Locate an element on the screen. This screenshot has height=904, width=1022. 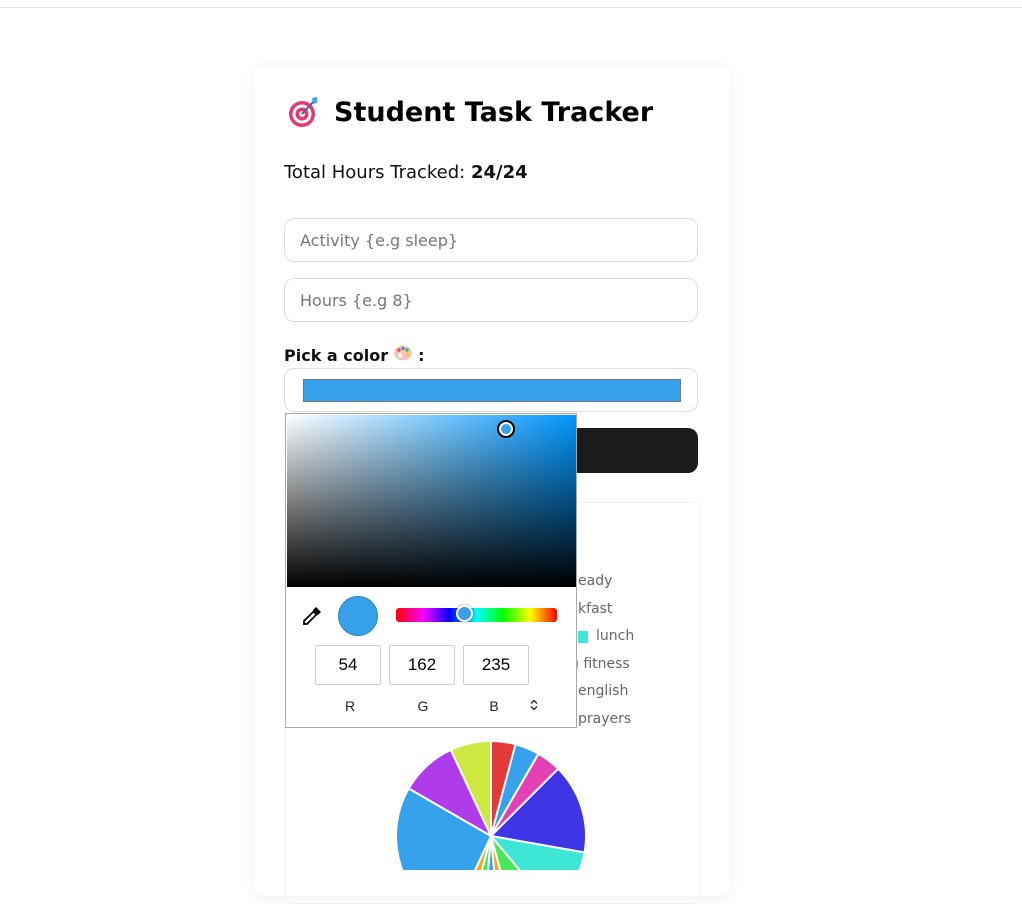
green-label: G is located at coordinates (423, 706).